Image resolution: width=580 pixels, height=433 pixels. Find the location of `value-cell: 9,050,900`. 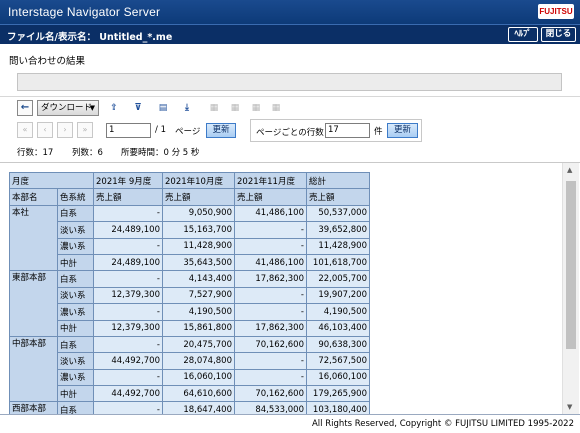

value-cell: 9,050,900 is located at coordinates (198, 213).